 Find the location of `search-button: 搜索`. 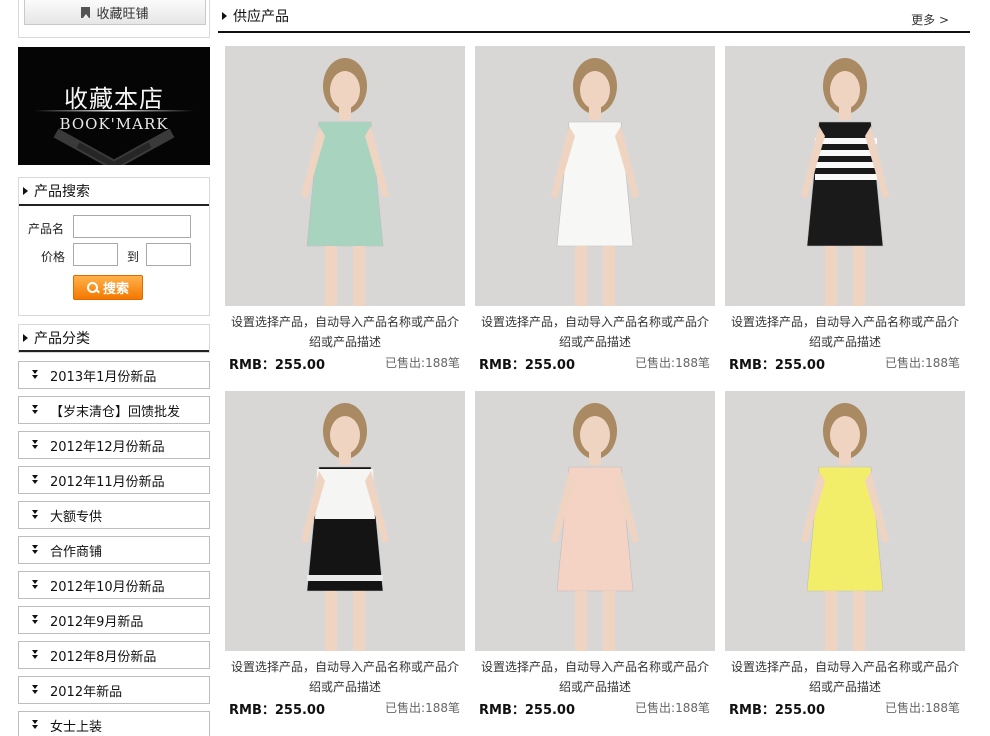

search-button: 搜索 is located at coordinates (108, 287).